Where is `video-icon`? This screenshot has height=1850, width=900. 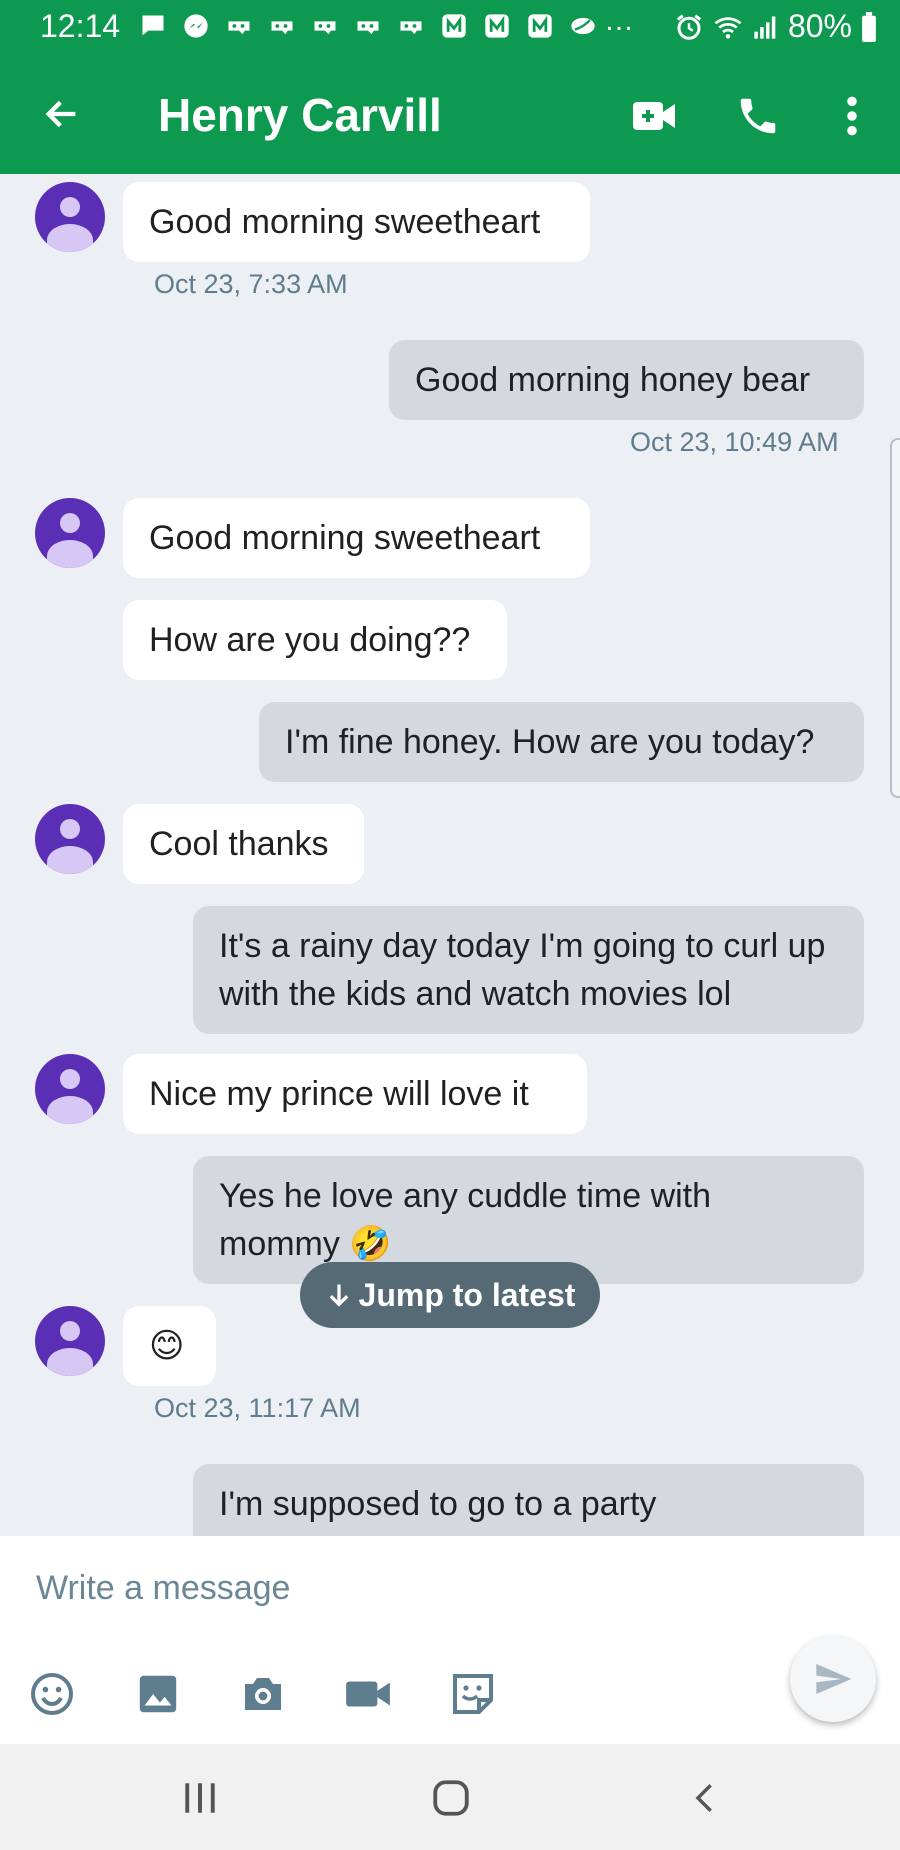
video-icon is located at coordinates (368, 1694).